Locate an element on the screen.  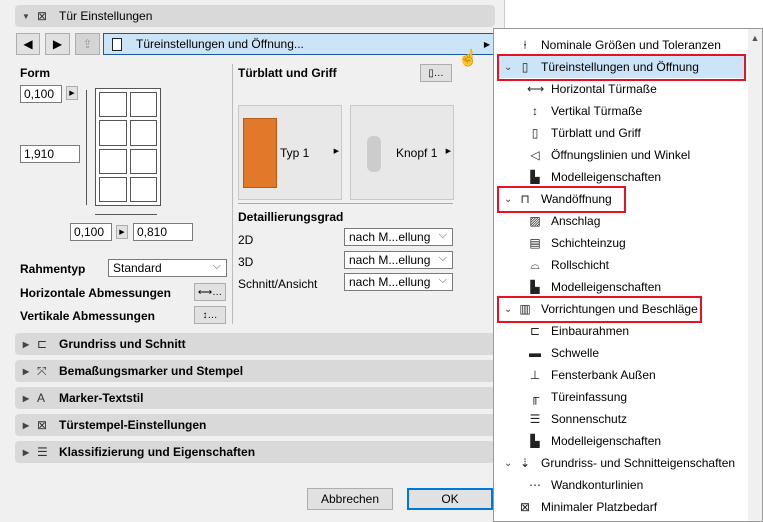
menu-item: ╓ Türeinfassung is located at coordinates (622, 397).